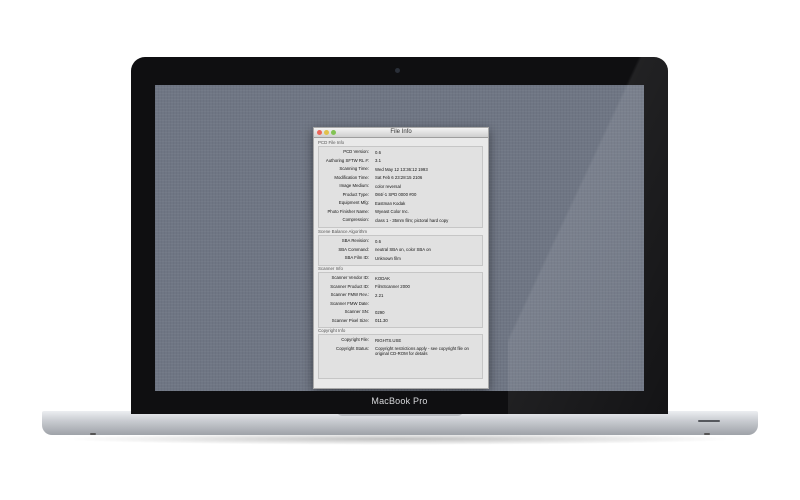 This screenshot has width=800, height=500. Describe the element at coordinates (349, 286) in the screenshot. I see `info-key: Scanner Product ID:` at that location.